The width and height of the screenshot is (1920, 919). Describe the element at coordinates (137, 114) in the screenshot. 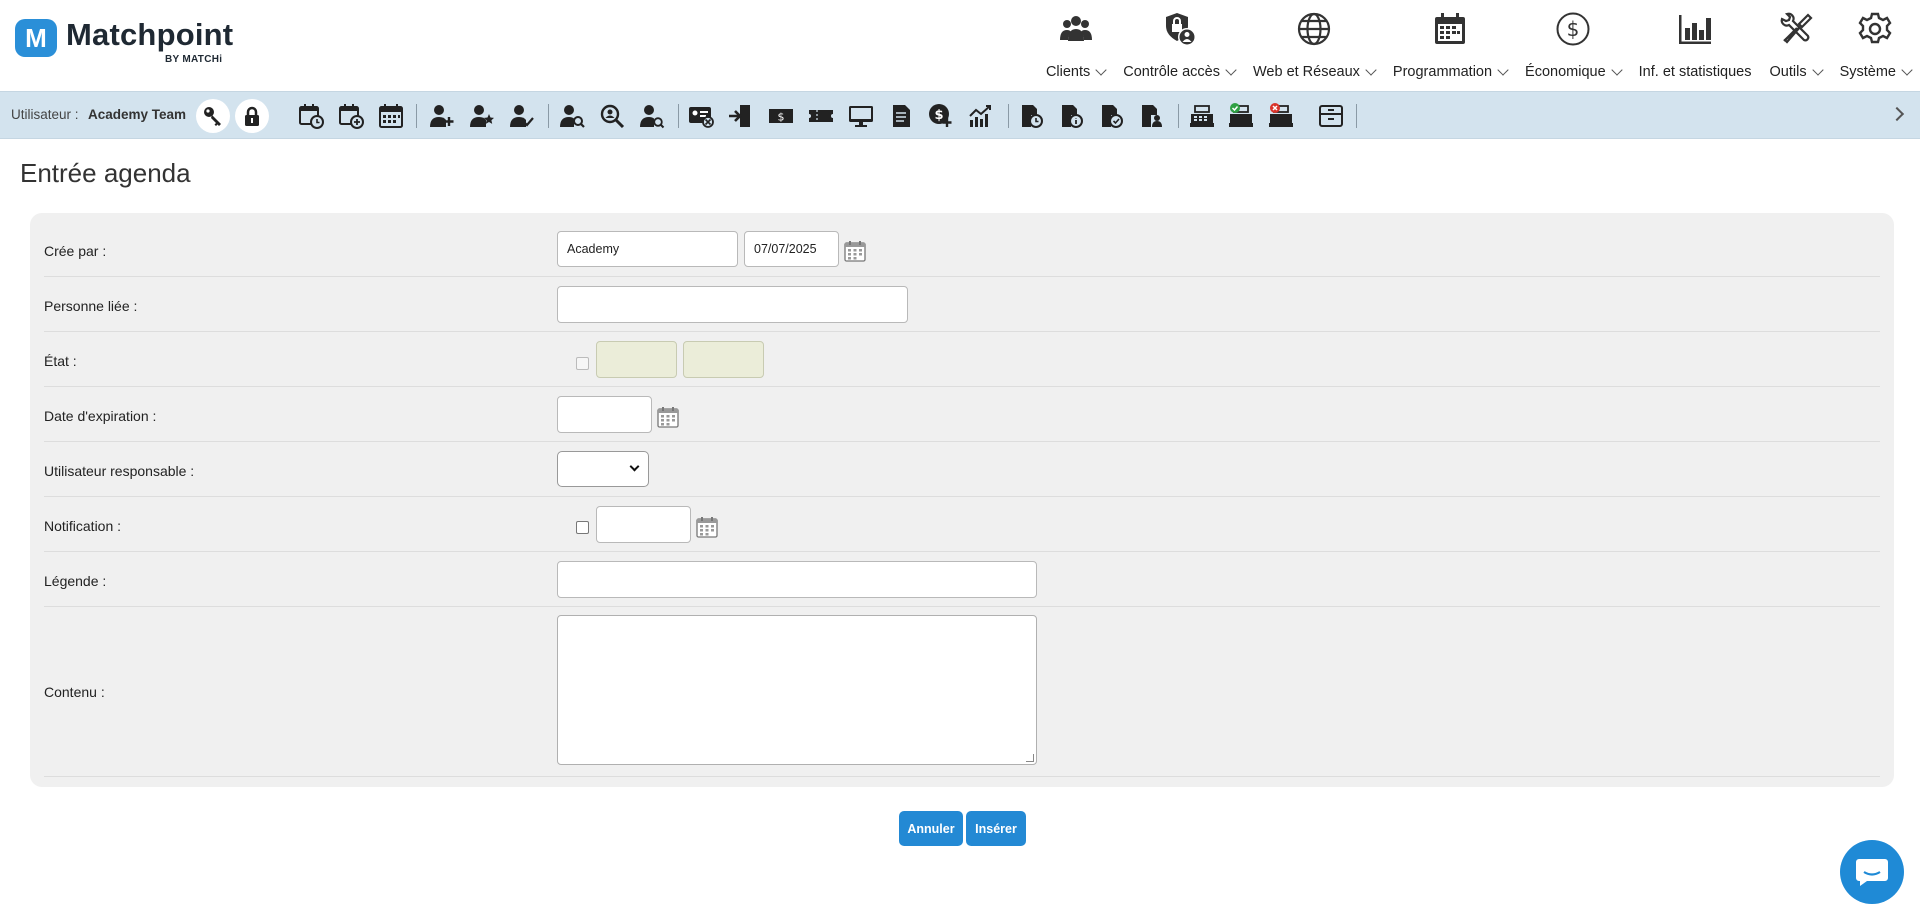

I see `user-name: Academy Team` at that location.